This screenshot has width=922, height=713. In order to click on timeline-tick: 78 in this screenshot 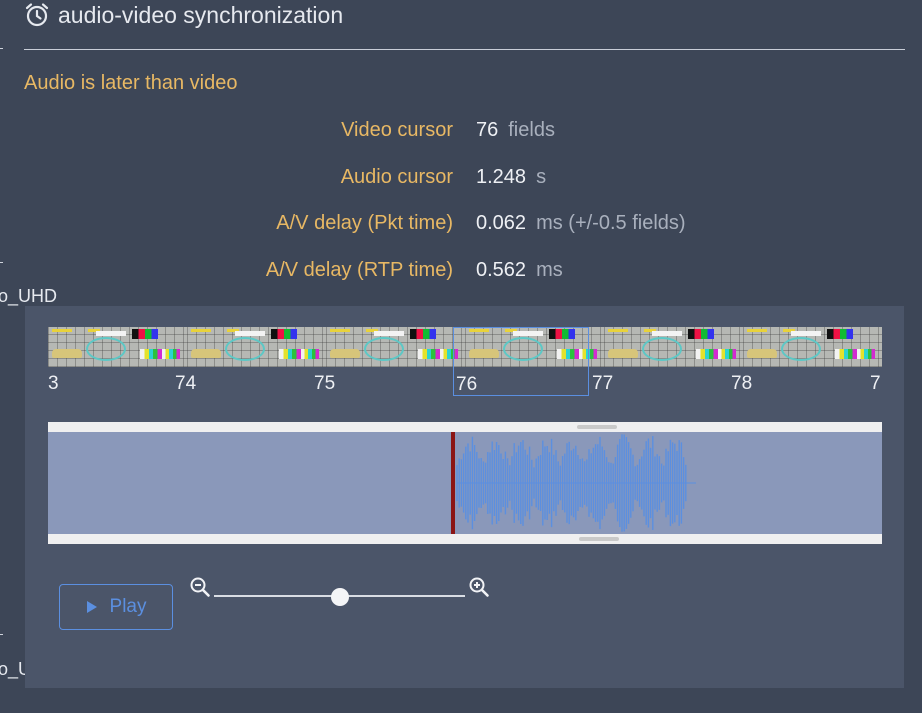, I will do `click(742, 383)`.